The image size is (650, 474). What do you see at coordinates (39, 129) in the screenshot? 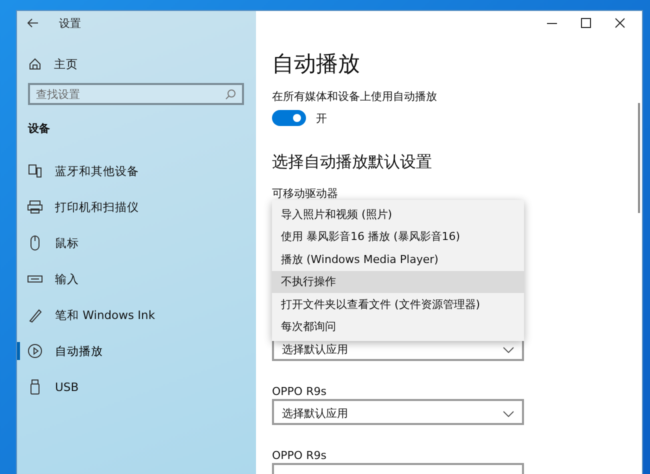
I see `section-heading: 设备` at bounding box center [39, 129].